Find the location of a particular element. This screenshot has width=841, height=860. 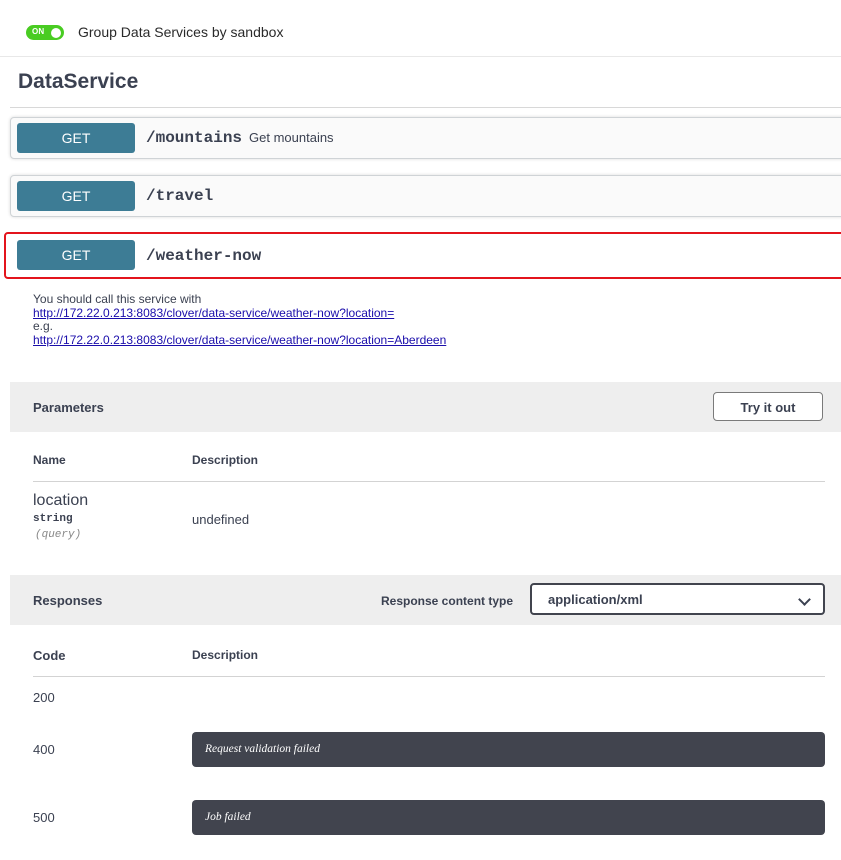

operation-path: /travel is located at coordinates (179, 196).